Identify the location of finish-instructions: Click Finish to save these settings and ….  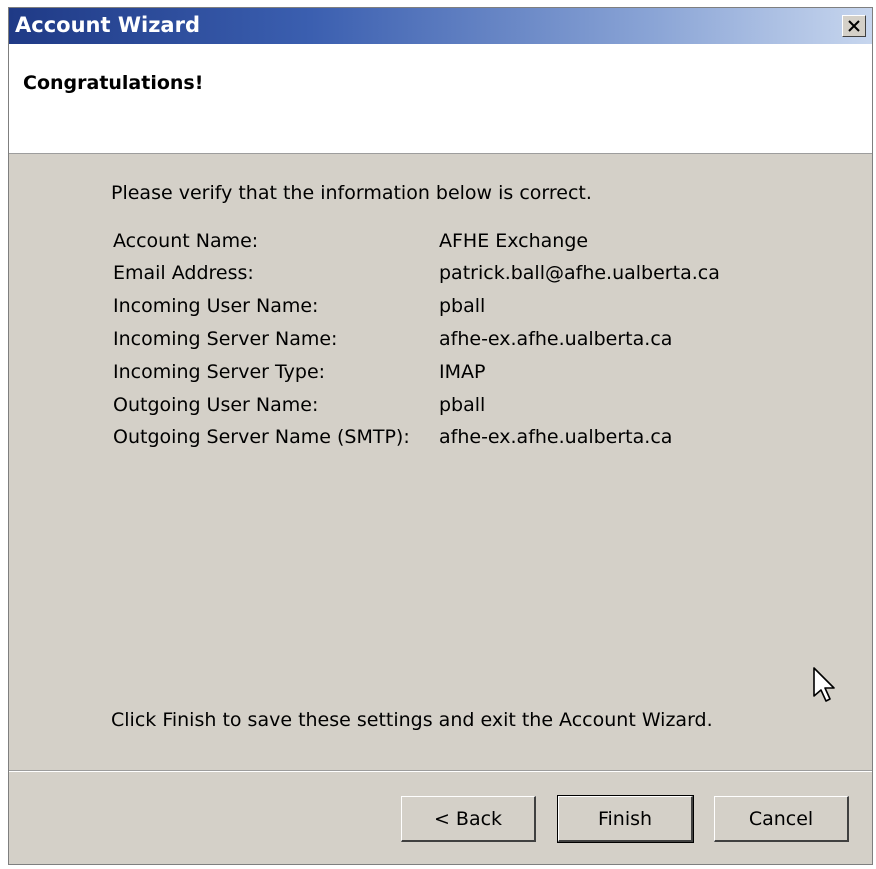
(412, 720).